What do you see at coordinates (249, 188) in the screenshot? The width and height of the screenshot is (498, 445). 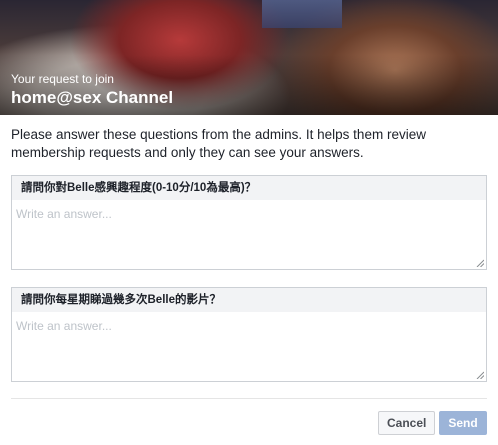 I see `question-1-label: 請問你對Belle感興趣程度(0-10分/10為最高)？` at bounding box center [249, 188].